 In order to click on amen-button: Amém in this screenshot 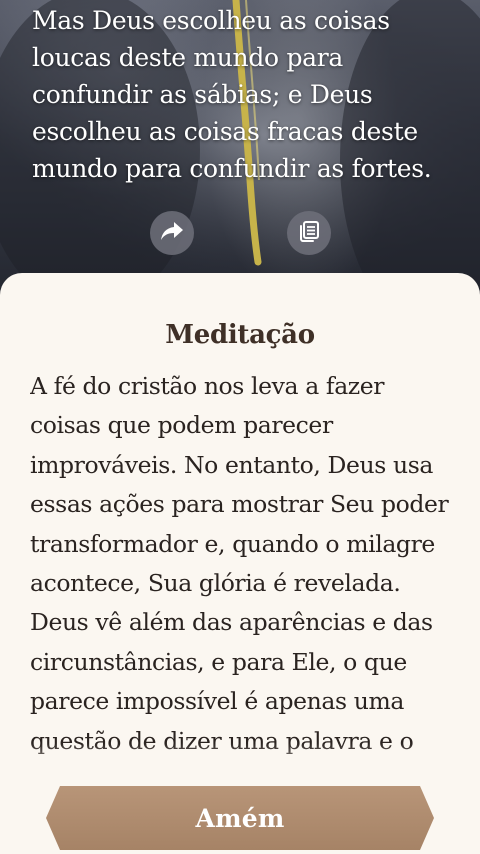, I will do `click(240, 818)`.